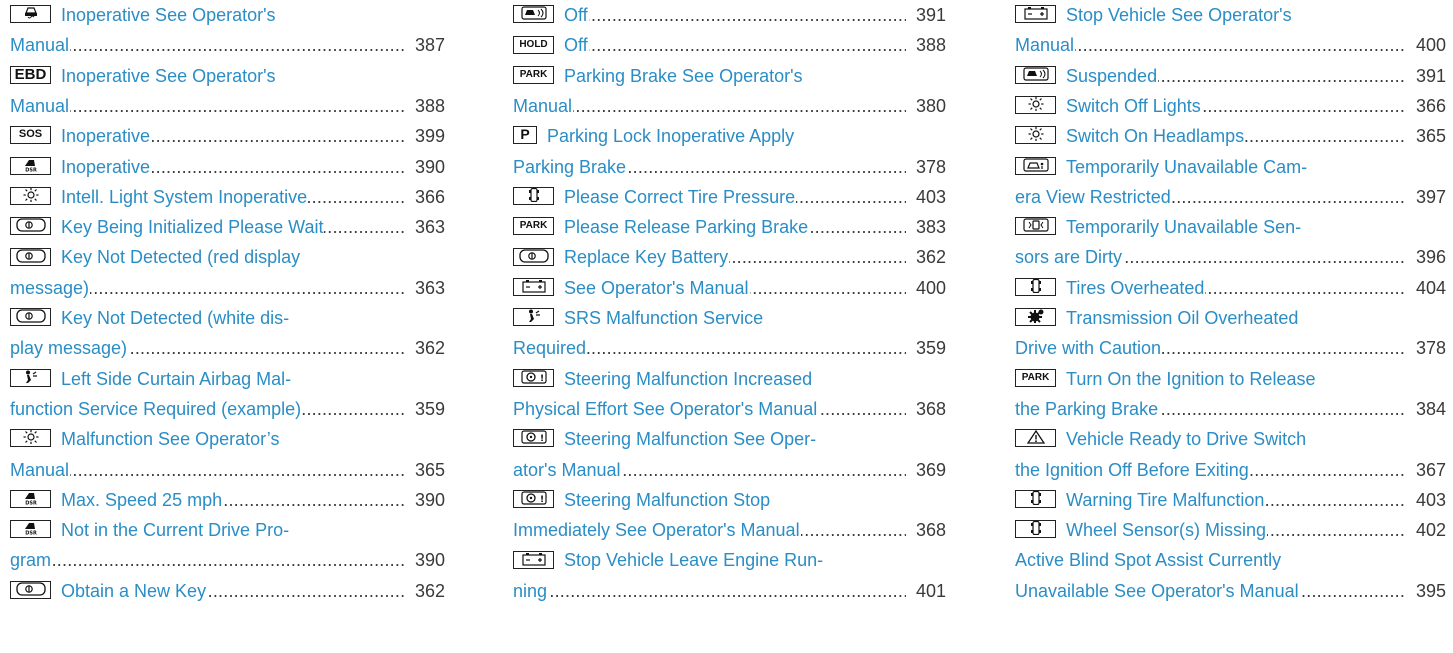  Describe the element at coordinates (227, 257) in the screenshot. I see `index-entry-line: Key Not Detected (red display` at that location.